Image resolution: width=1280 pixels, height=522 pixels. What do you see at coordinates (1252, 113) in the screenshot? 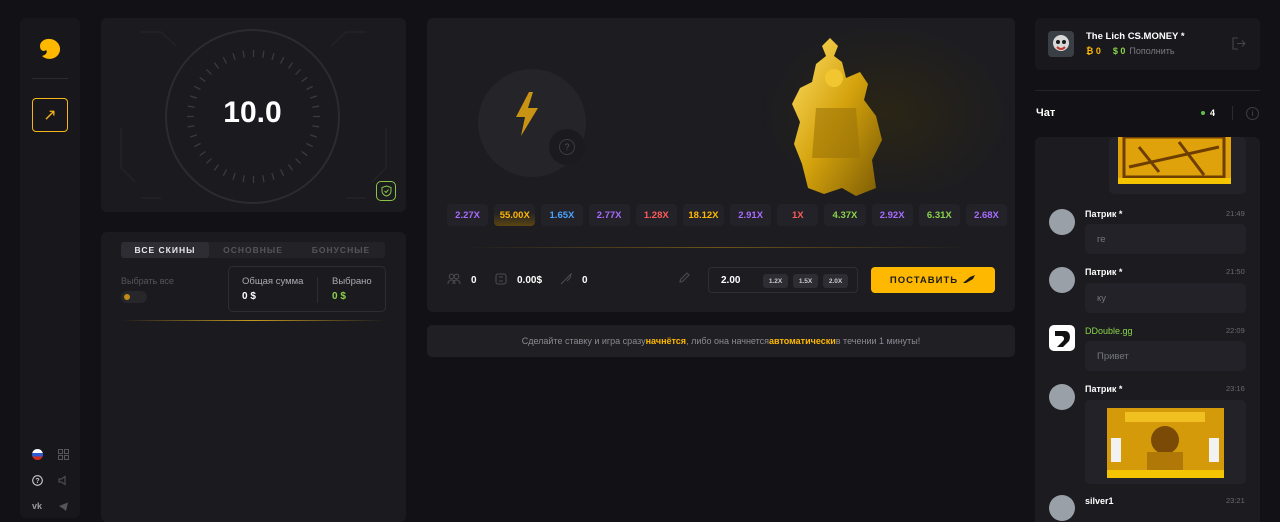
I see `chat-info-icon: i` at bounding box center [1252, 113].